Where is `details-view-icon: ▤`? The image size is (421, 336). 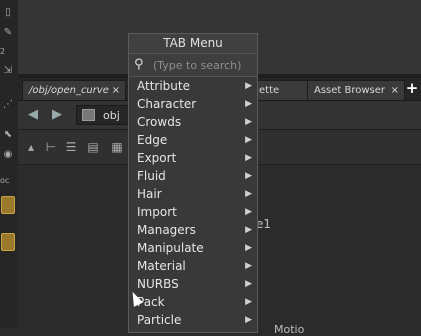
details-view-icon: ▤ is located at coordinates (93, 147).